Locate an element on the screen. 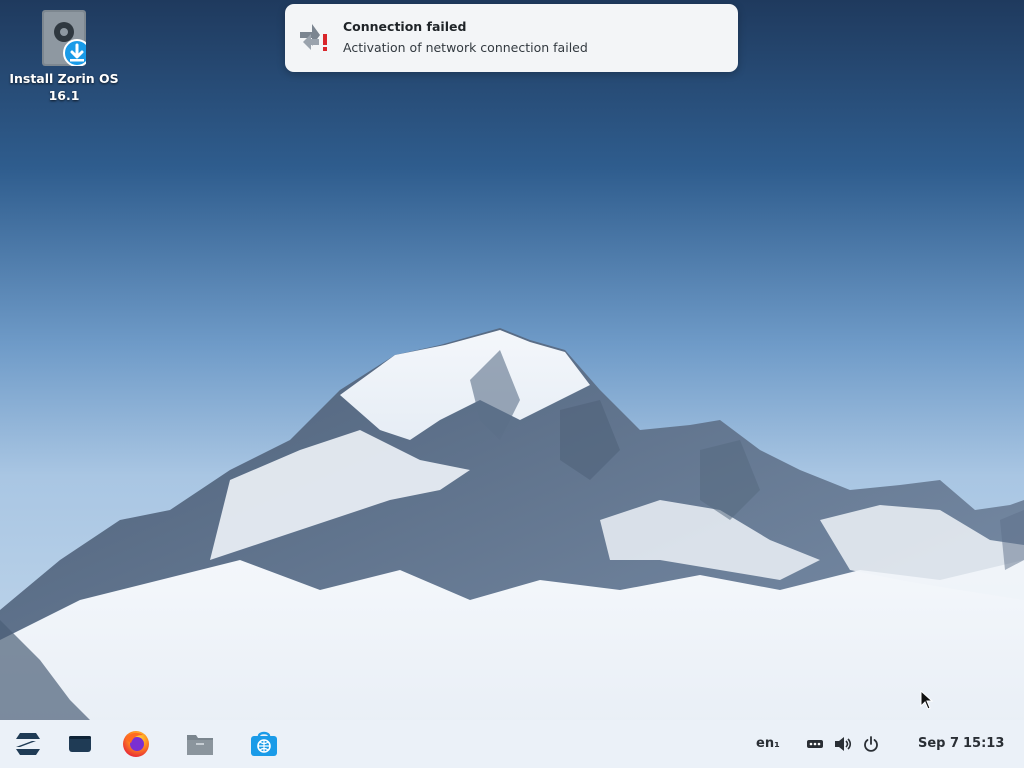 The image size is (1024, 768). workspaces-button is located at coordinates (80, 744).